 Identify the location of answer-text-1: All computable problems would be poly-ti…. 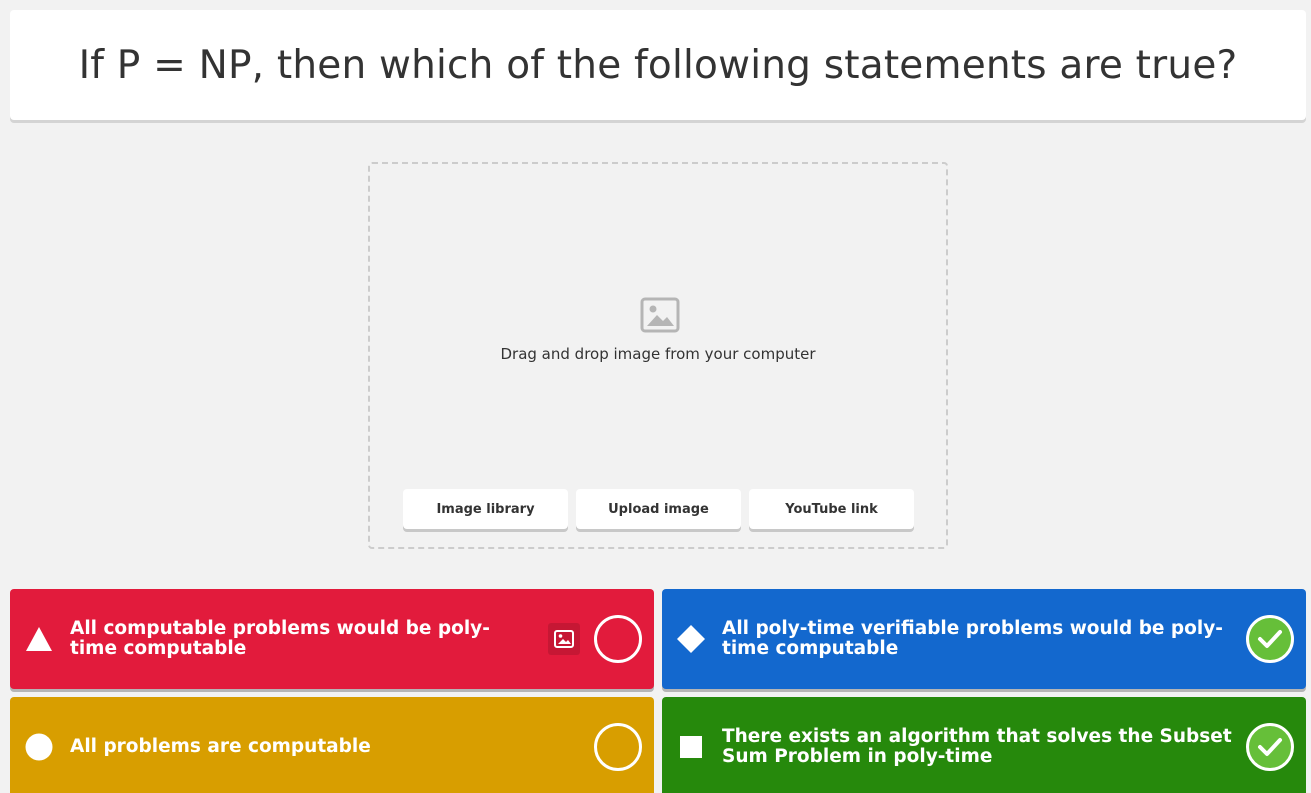
(297, 639).